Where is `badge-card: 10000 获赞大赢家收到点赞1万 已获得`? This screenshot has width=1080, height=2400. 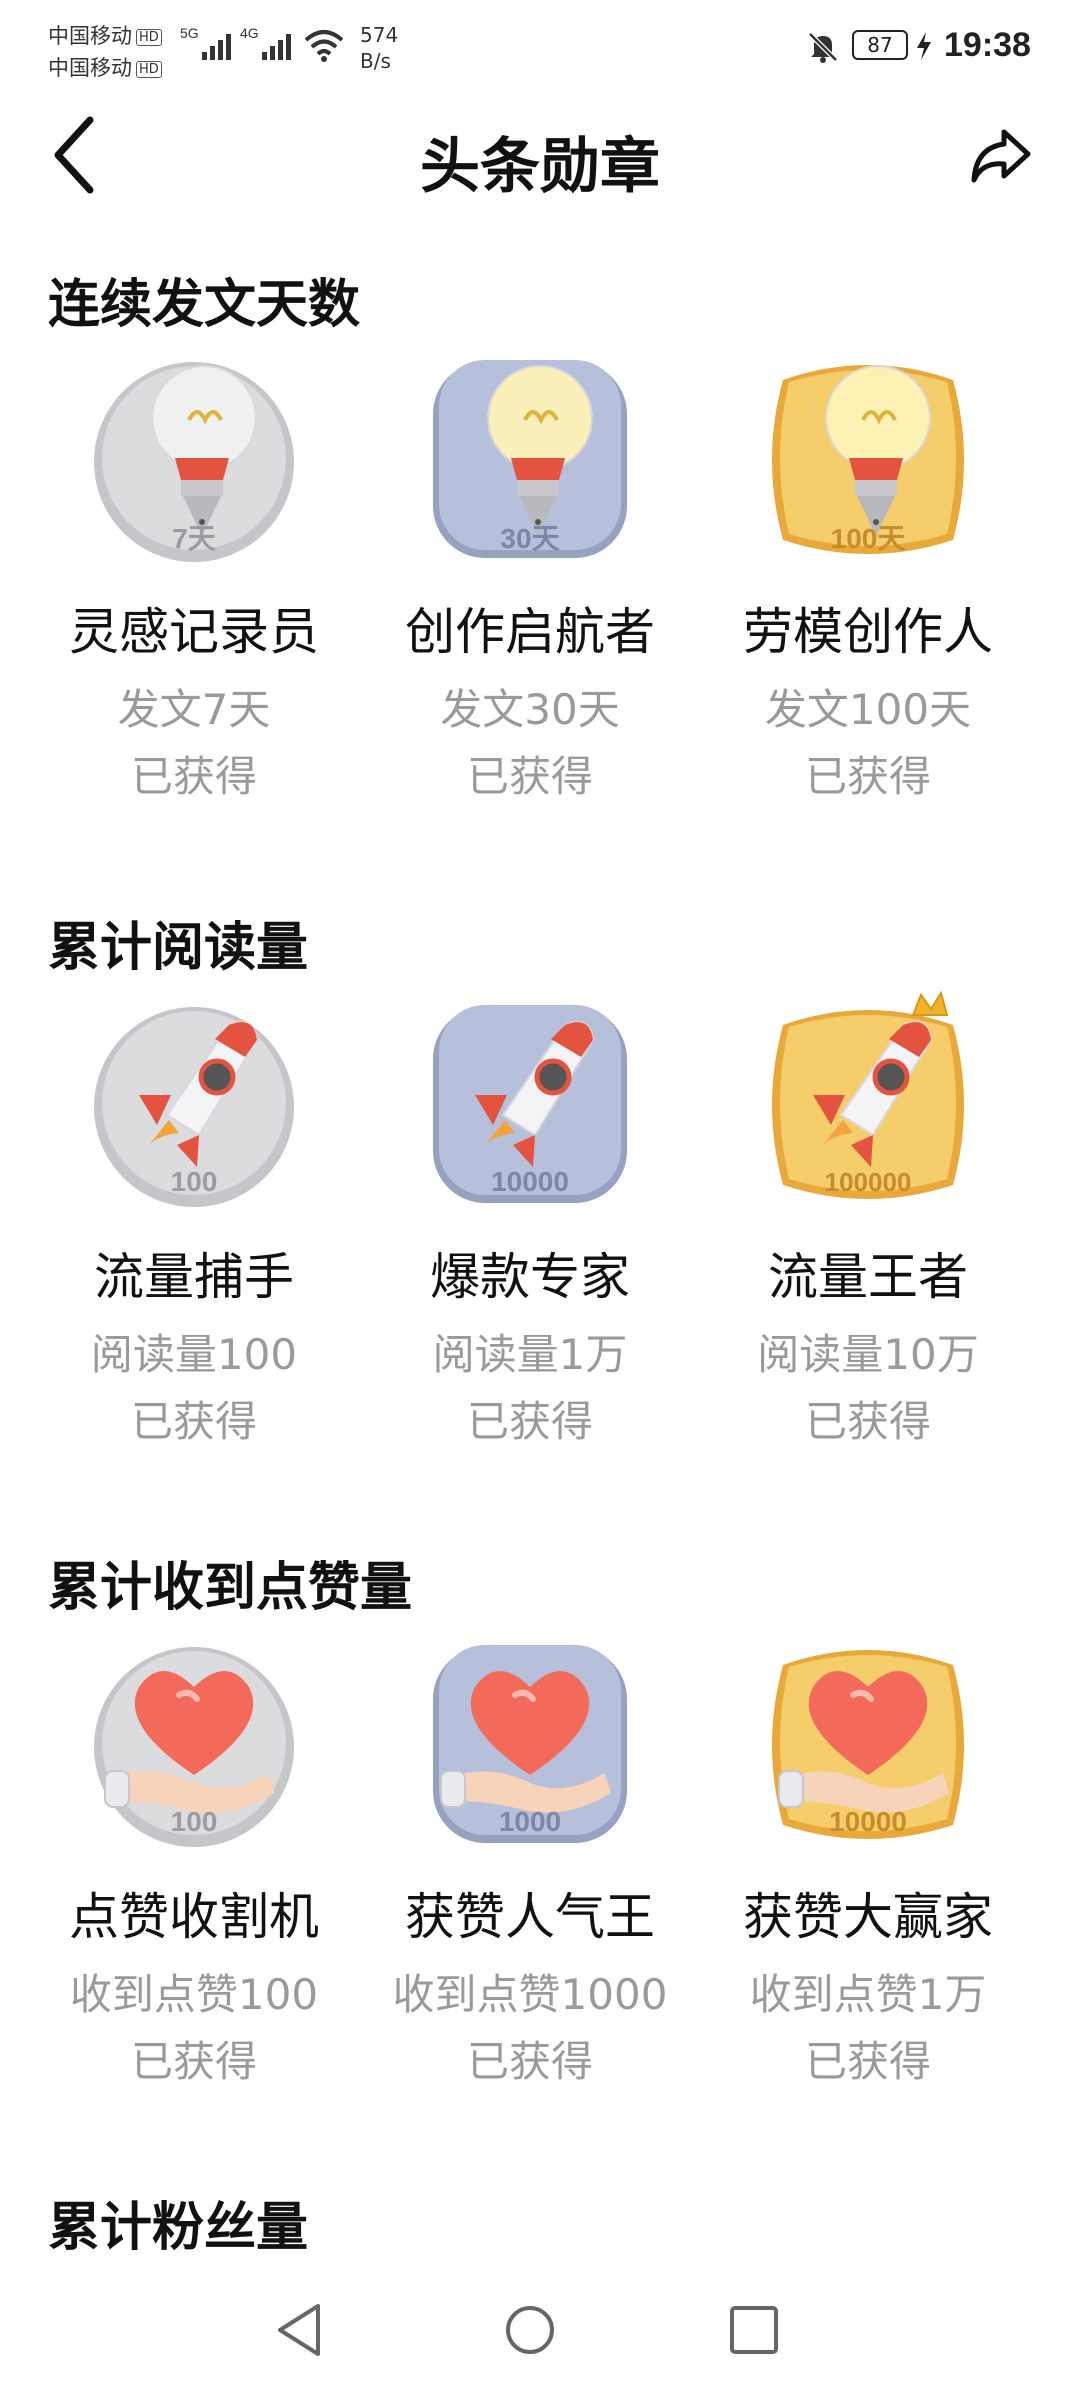
badge-card: 10000 获赞大赢家收到点赞1万 已获得 is located at coordinates (868, 1857).